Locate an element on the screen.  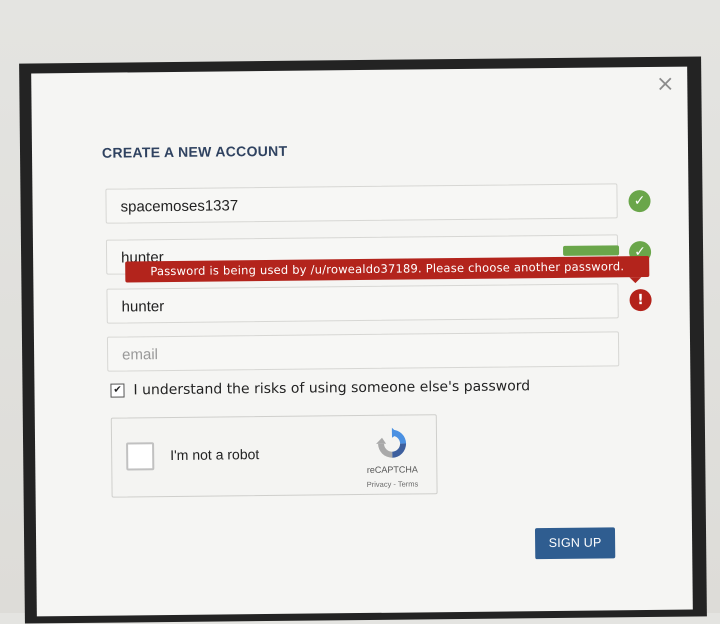
email-field: email is located at coordinates (363, 351).